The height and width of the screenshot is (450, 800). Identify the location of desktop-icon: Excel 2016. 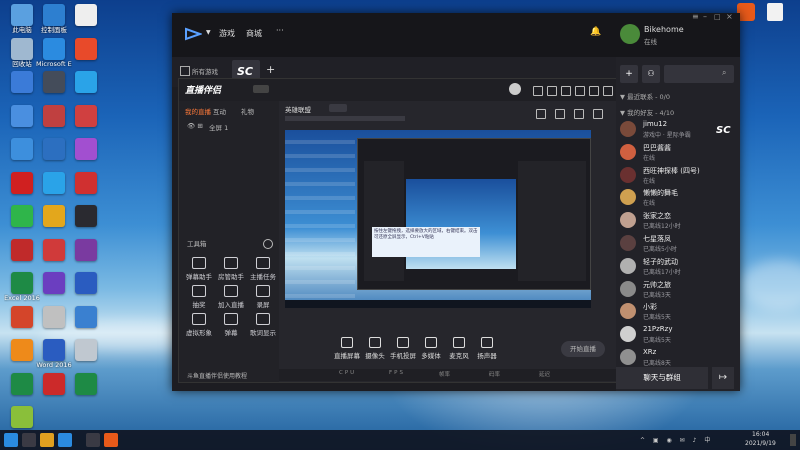
(22, 287).